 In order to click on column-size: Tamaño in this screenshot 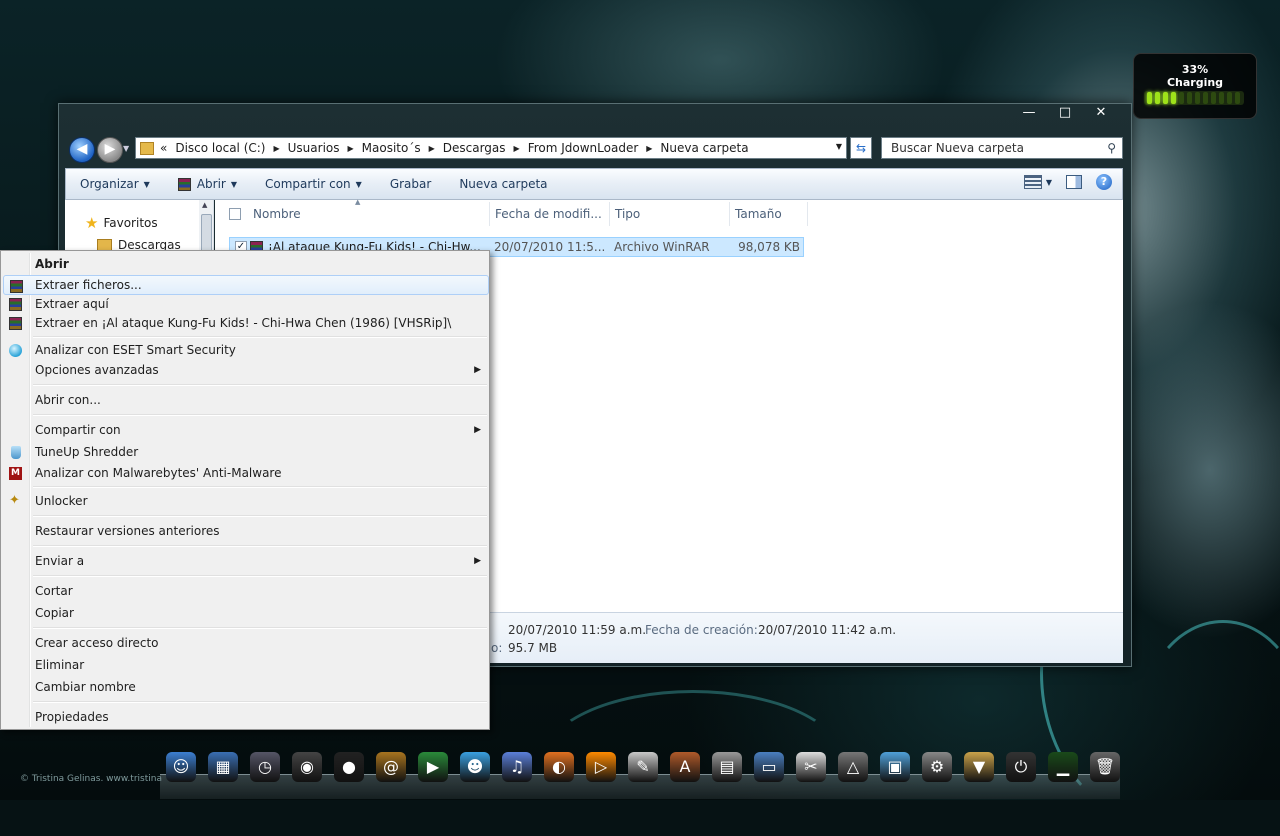, I will do `click(758, 214)`.